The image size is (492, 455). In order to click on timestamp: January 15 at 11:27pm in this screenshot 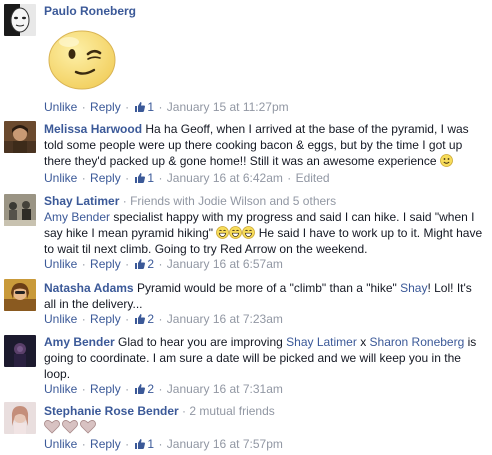, I will do `click(228, 107)`.